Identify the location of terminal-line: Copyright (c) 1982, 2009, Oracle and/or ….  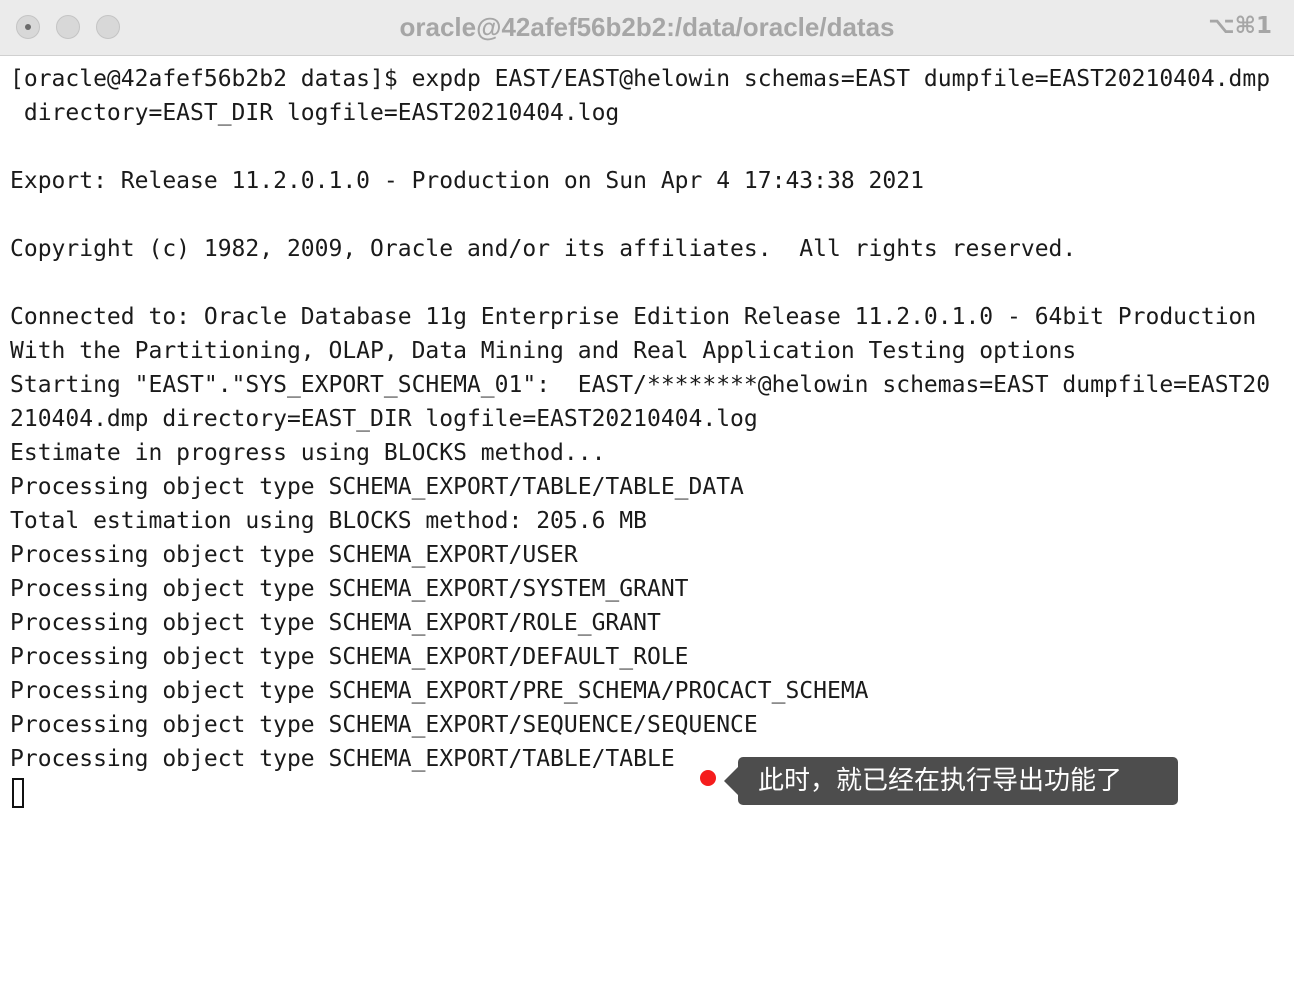
(543, 249).